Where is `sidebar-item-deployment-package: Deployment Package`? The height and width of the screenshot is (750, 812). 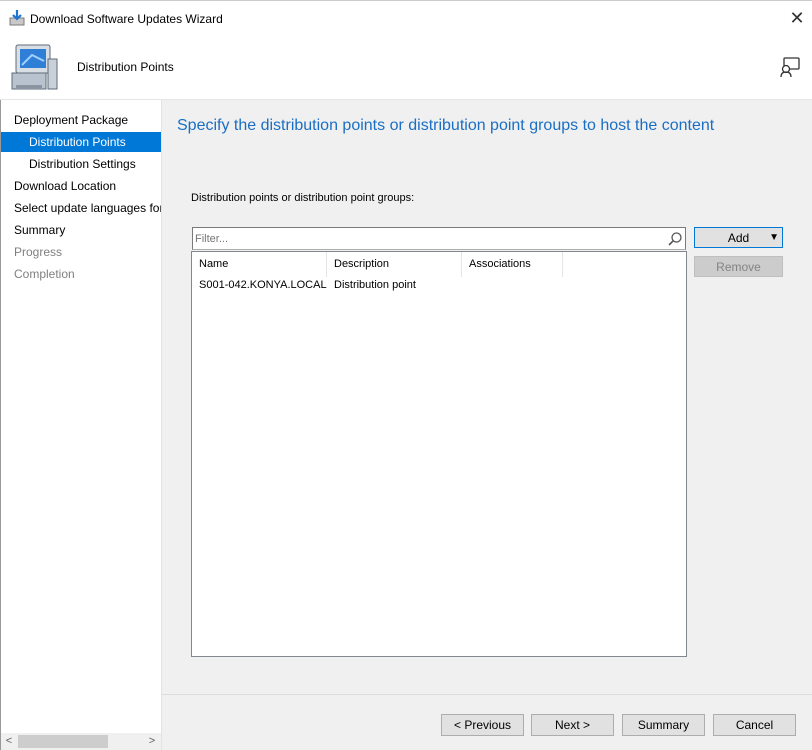
sidebar-item-deployment-package: Deployment Package is located at coordinates (81, 120).